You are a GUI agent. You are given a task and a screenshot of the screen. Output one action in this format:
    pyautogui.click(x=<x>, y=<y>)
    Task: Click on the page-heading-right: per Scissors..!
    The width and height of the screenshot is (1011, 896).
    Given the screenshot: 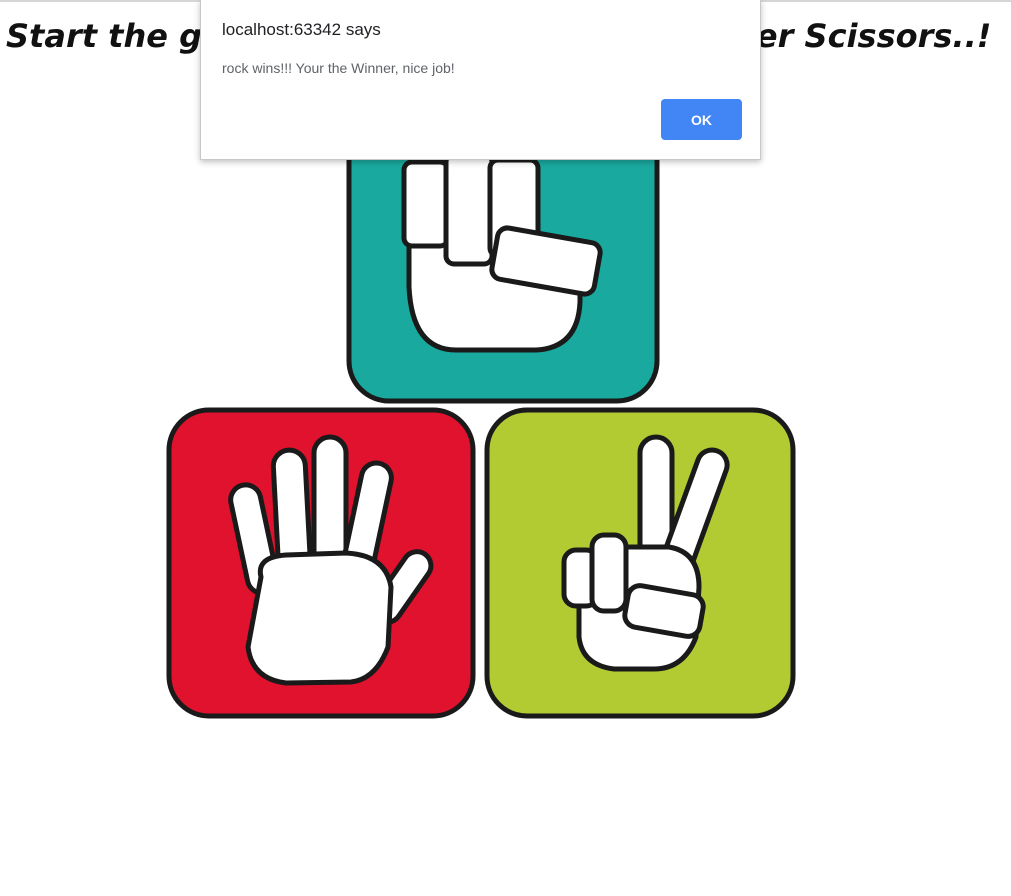 What is the action you would take?
    pyautogui.click(x=862, y=36)
    